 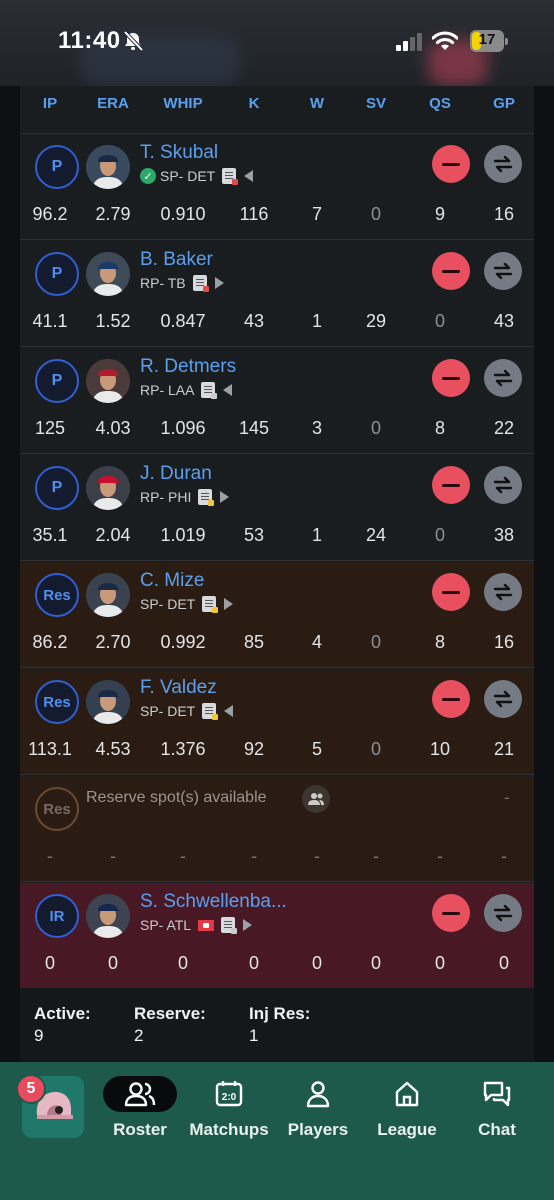 What do you see at coordinates (179, 153) in the screenshot?
I see `player-name: T. Skubal` at bounding box center [179, 153].